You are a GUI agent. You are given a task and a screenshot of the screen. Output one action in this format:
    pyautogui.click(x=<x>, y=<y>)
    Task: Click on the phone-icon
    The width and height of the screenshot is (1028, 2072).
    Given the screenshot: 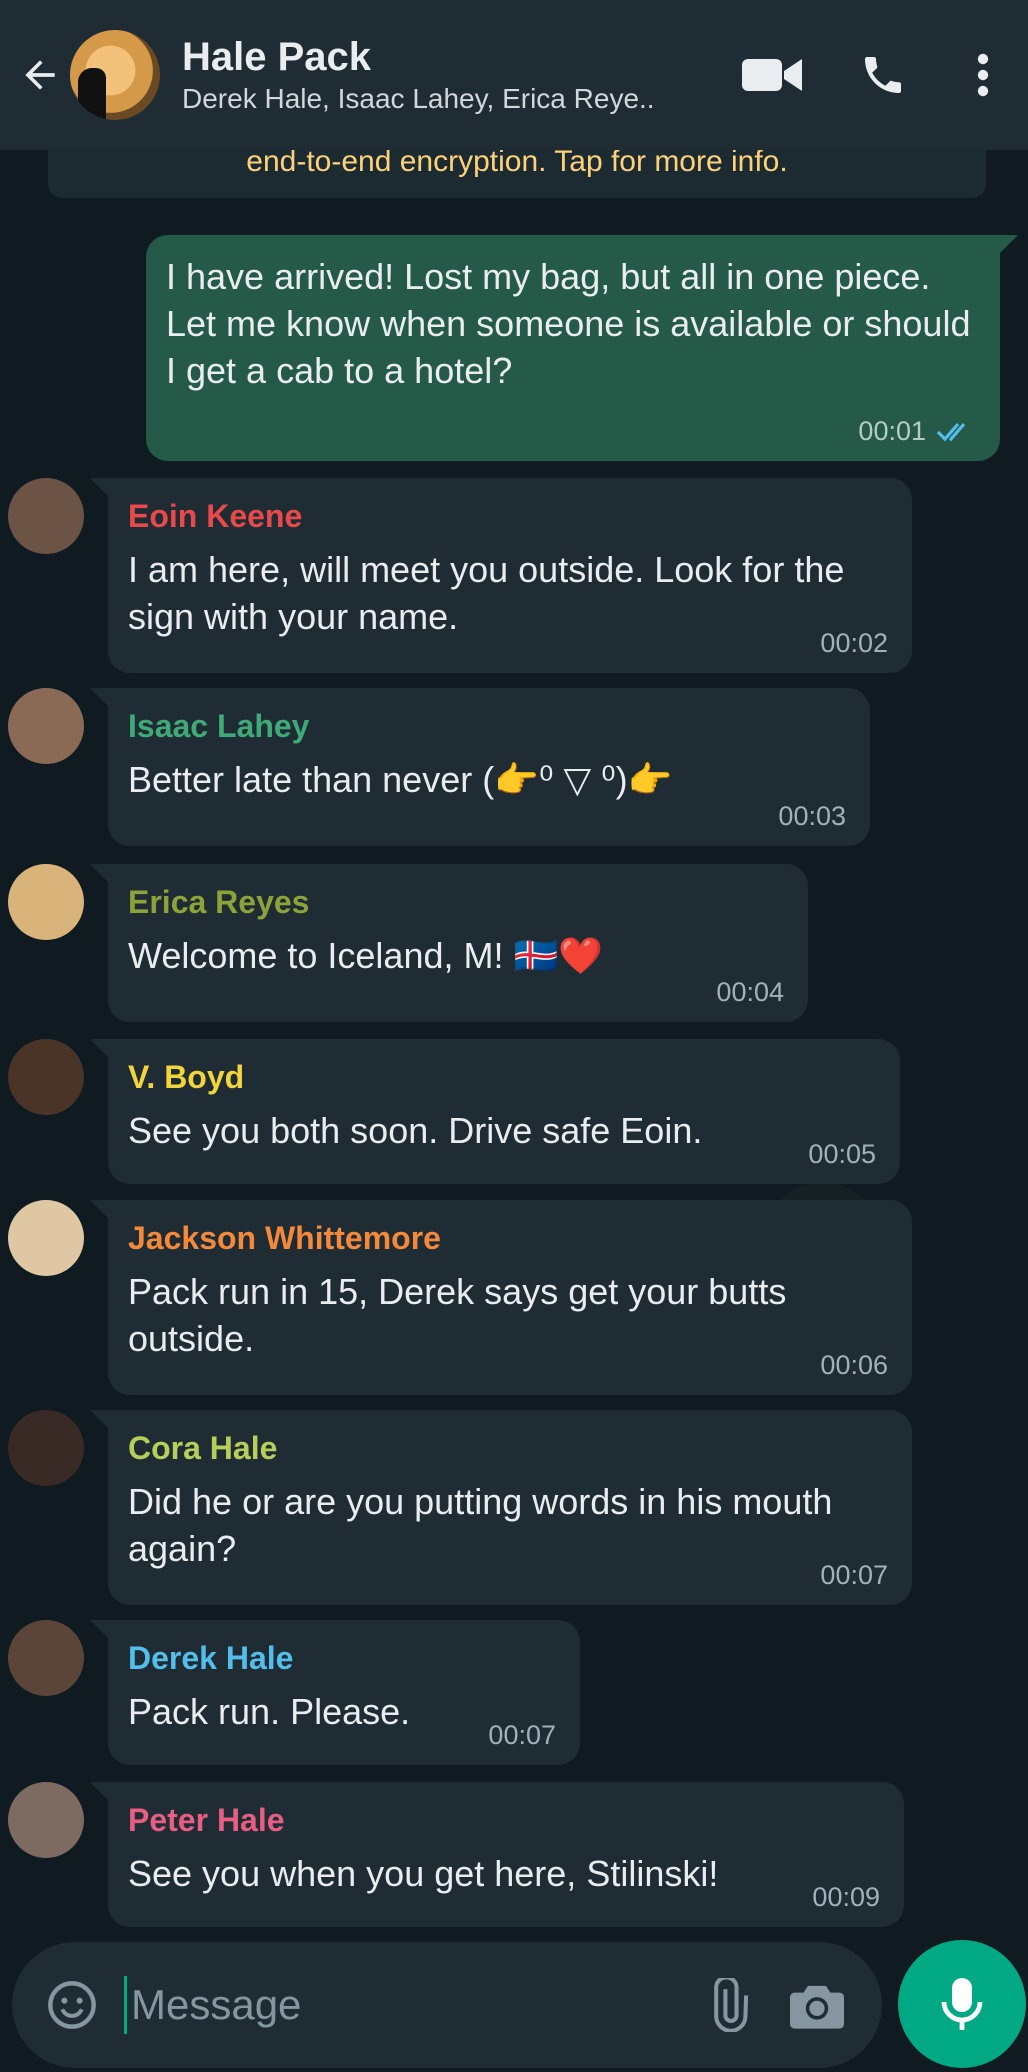 What is the action you would take?
    pyautogui.click(x=883, y=75)
    